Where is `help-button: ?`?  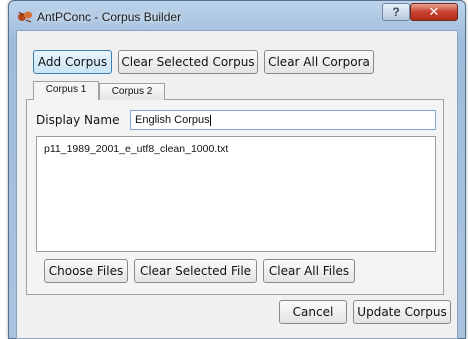
help-button: ? is located at coordinates (396, 12).